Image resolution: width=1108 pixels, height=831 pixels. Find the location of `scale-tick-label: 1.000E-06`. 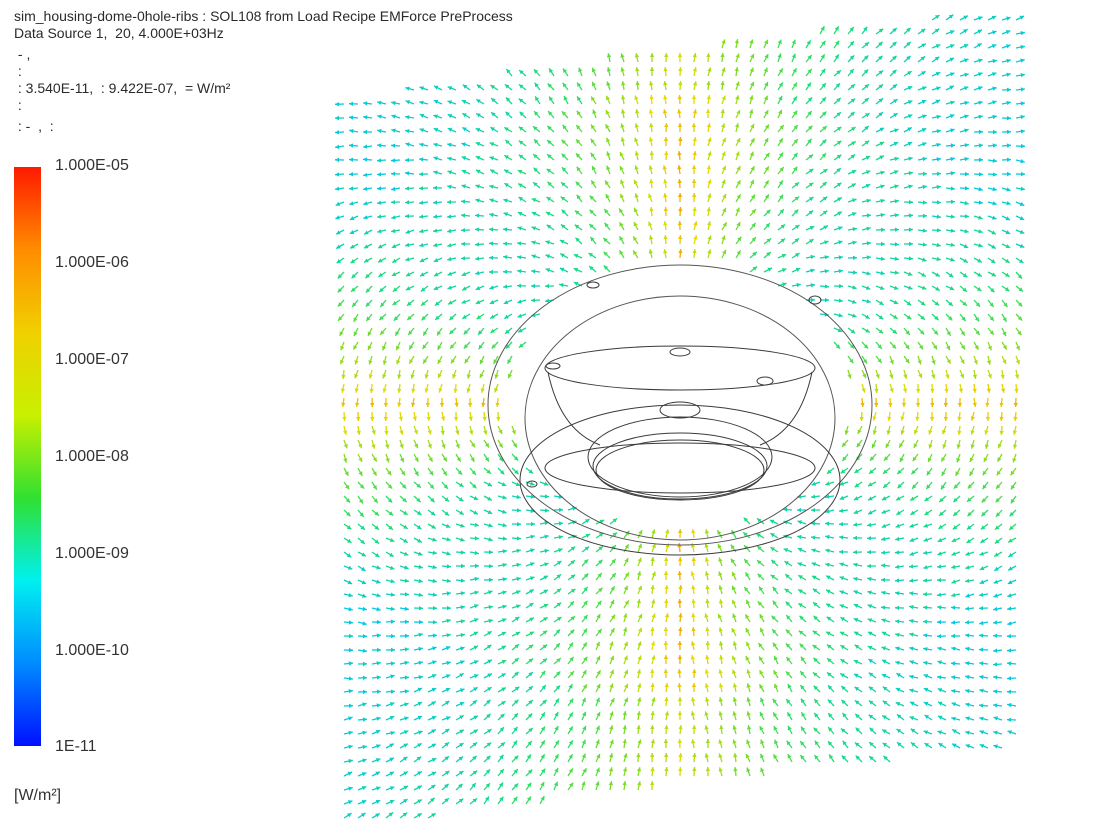

scale-tick-label: 1.000E-06 is located at coordinates (92, 262).